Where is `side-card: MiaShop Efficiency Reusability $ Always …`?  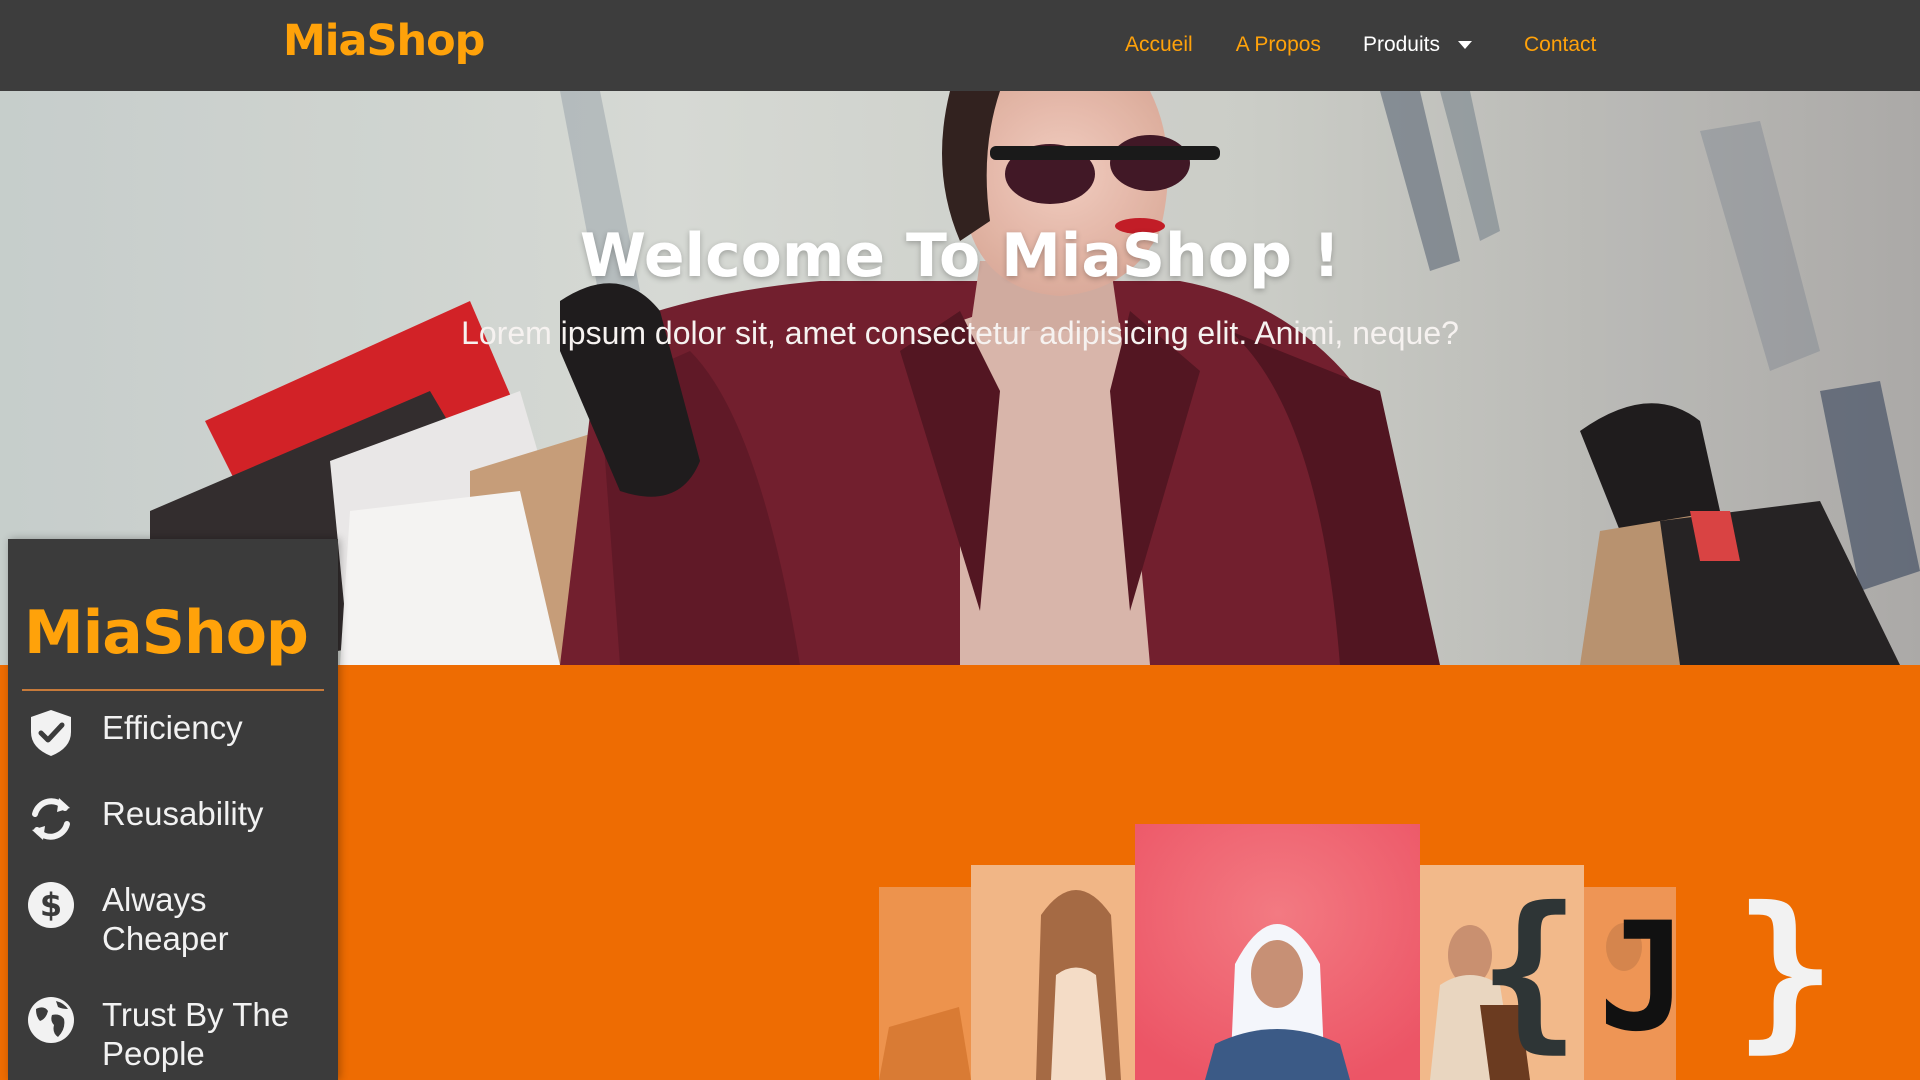
side-card: MiaShop Efficiency Reusability $ Always … is located at coordinates (173, 809).